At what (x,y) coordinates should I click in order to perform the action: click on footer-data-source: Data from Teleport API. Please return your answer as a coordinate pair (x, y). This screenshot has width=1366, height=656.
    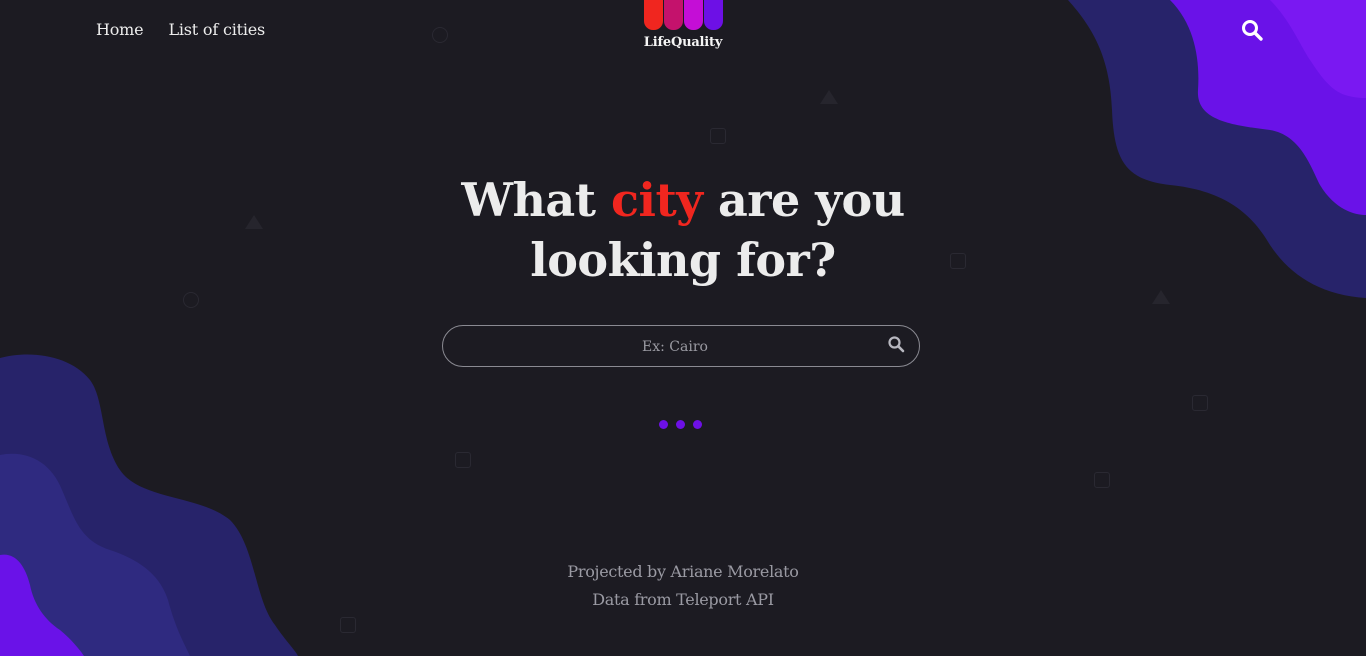
    Looking at the image, I should click on (683, 599).